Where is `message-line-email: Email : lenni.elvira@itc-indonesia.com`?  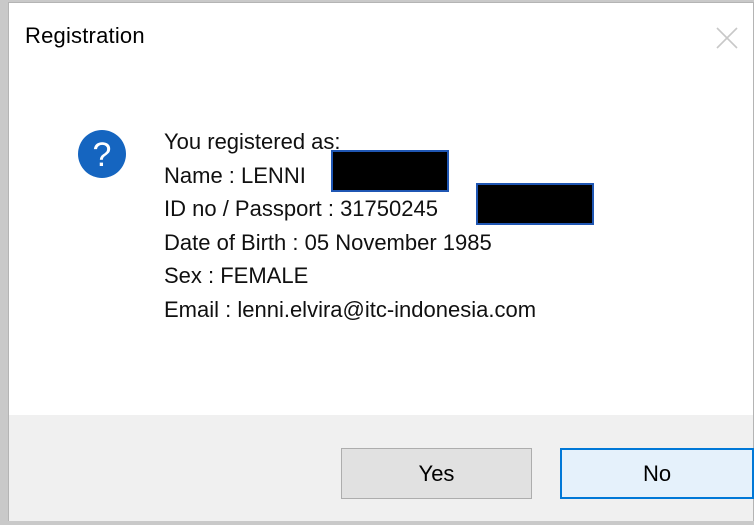 message-line-email: Email : lenni.elvira@itc-indonesia.com is located at coordinates (350, 309).